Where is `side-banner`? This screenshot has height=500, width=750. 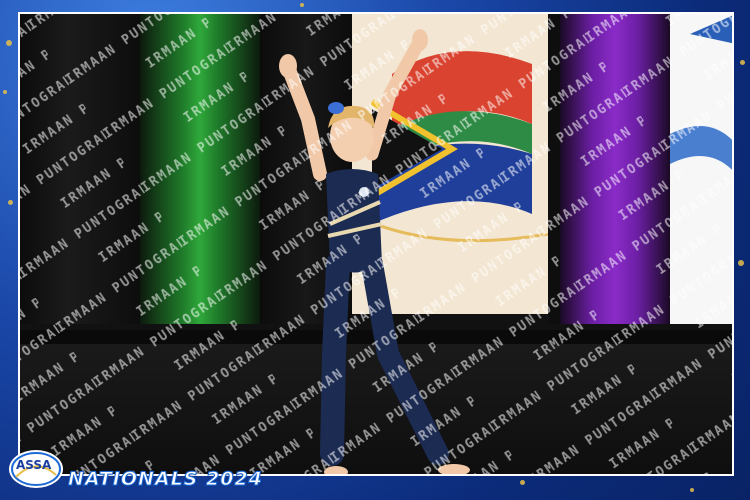 side-banner is located at coordinates (701, 169).